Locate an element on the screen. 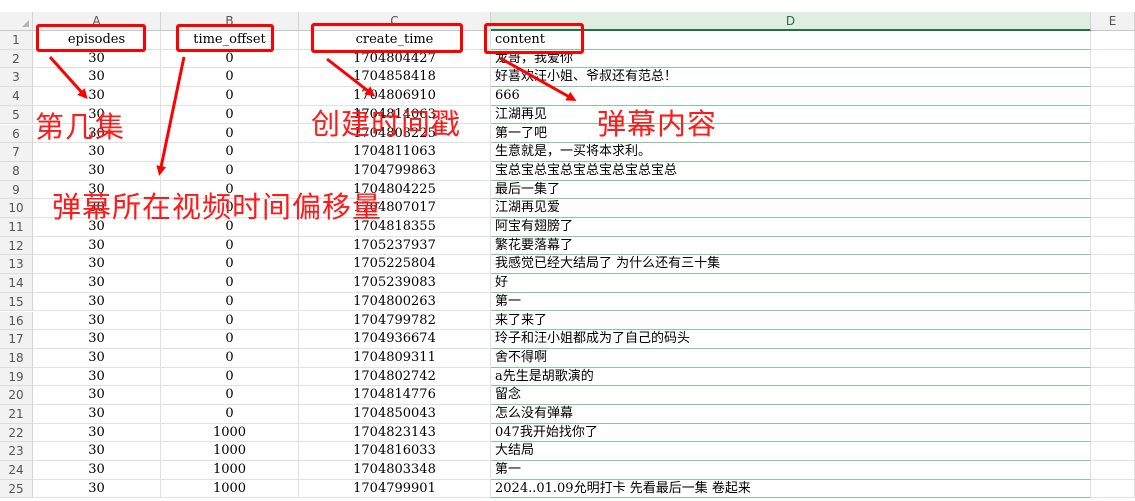  cell-content: 最后一集了 is located at coordinates (791, 190).